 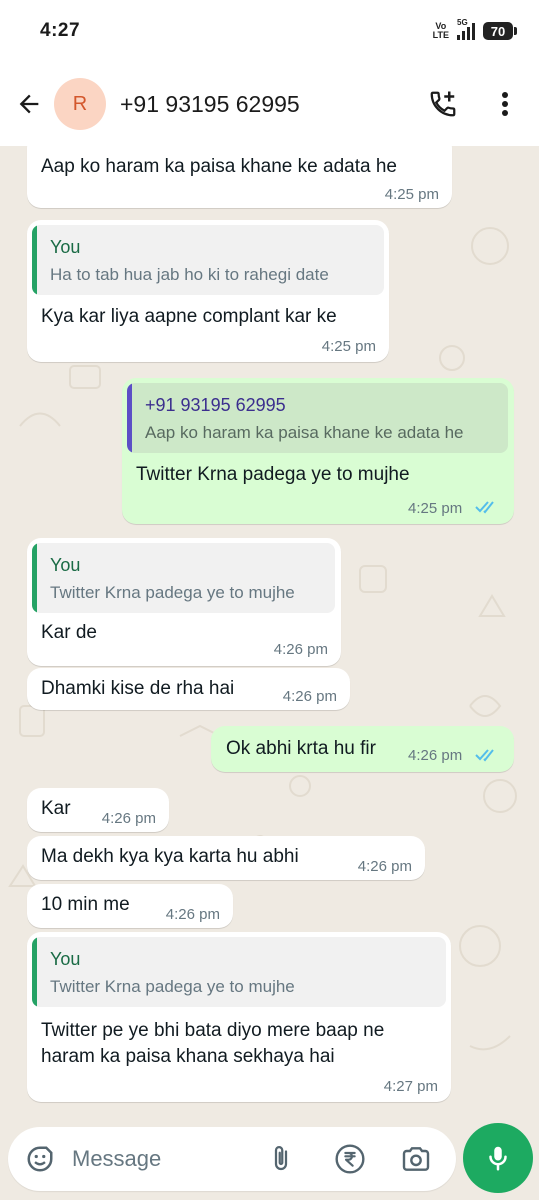 I want to click on quote-author: +91 93195 62995, so click(x=215, y=405).